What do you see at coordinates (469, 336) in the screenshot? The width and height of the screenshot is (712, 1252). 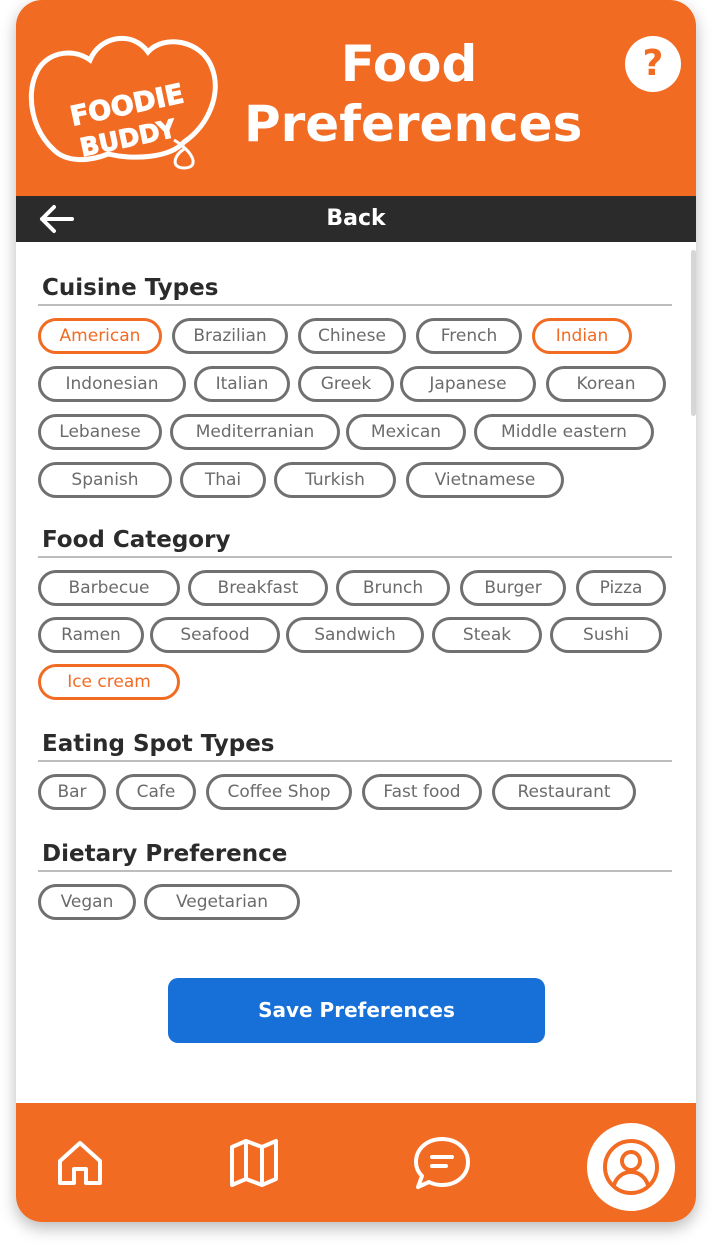 I see `chip-french: French` at bounding box center [469, 336].